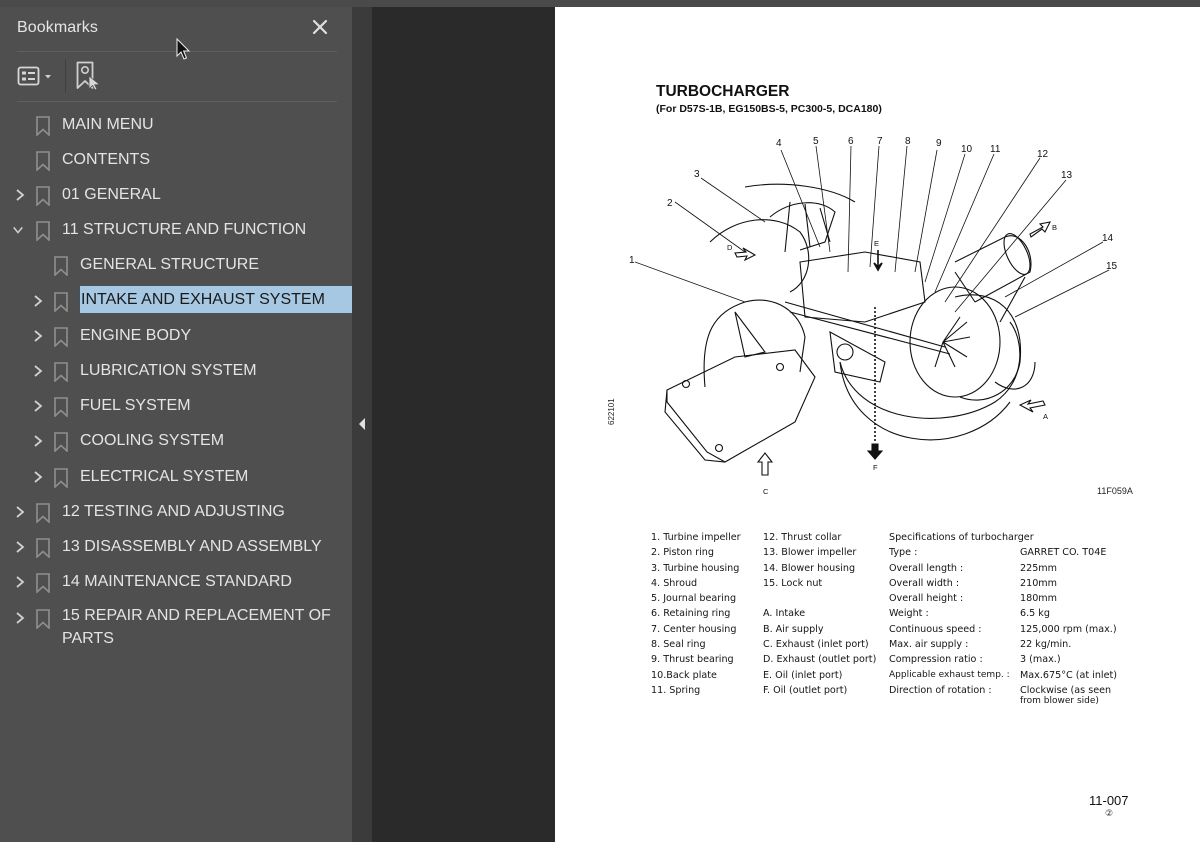 The height and width of the screenshot is (842, 1200). I want to click on bookmark-label: MAIN MENU, so click(108, 124).